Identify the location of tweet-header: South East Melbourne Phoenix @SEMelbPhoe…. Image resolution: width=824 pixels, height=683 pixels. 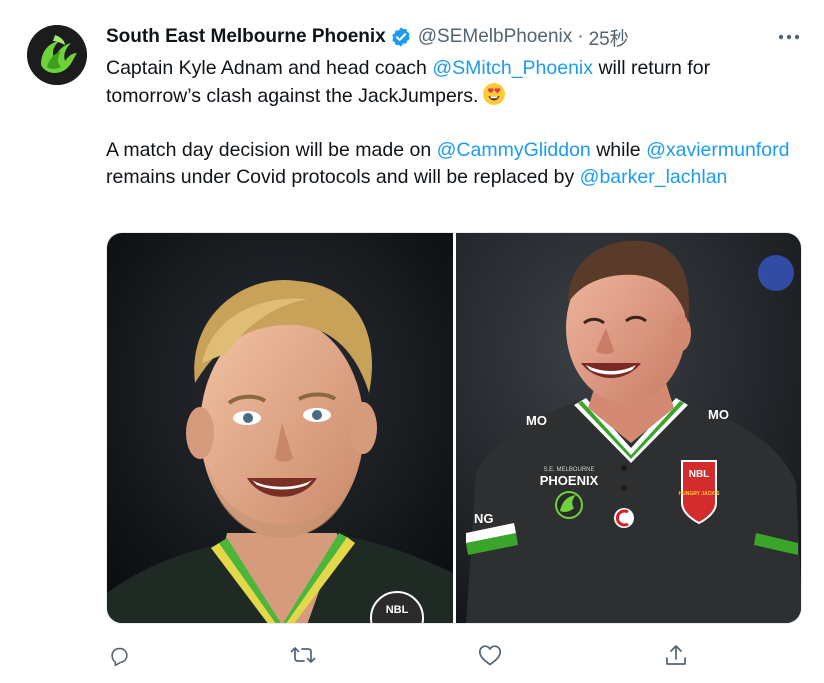
(367, 37).